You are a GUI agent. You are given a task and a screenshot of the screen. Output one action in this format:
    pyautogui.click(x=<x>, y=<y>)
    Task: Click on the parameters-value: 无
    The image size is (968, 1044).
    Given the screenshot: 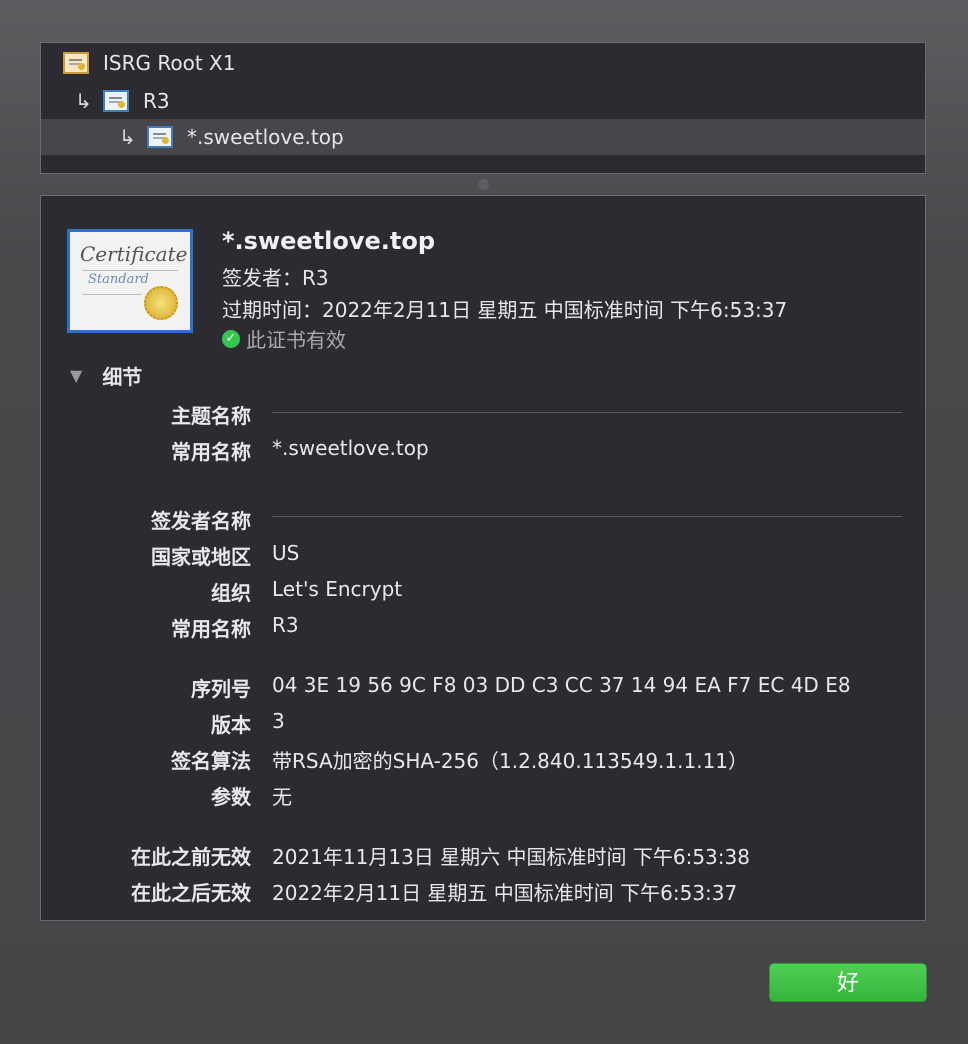 What is the action you would take?
    pyautogui.click(x=282, y=797)
    